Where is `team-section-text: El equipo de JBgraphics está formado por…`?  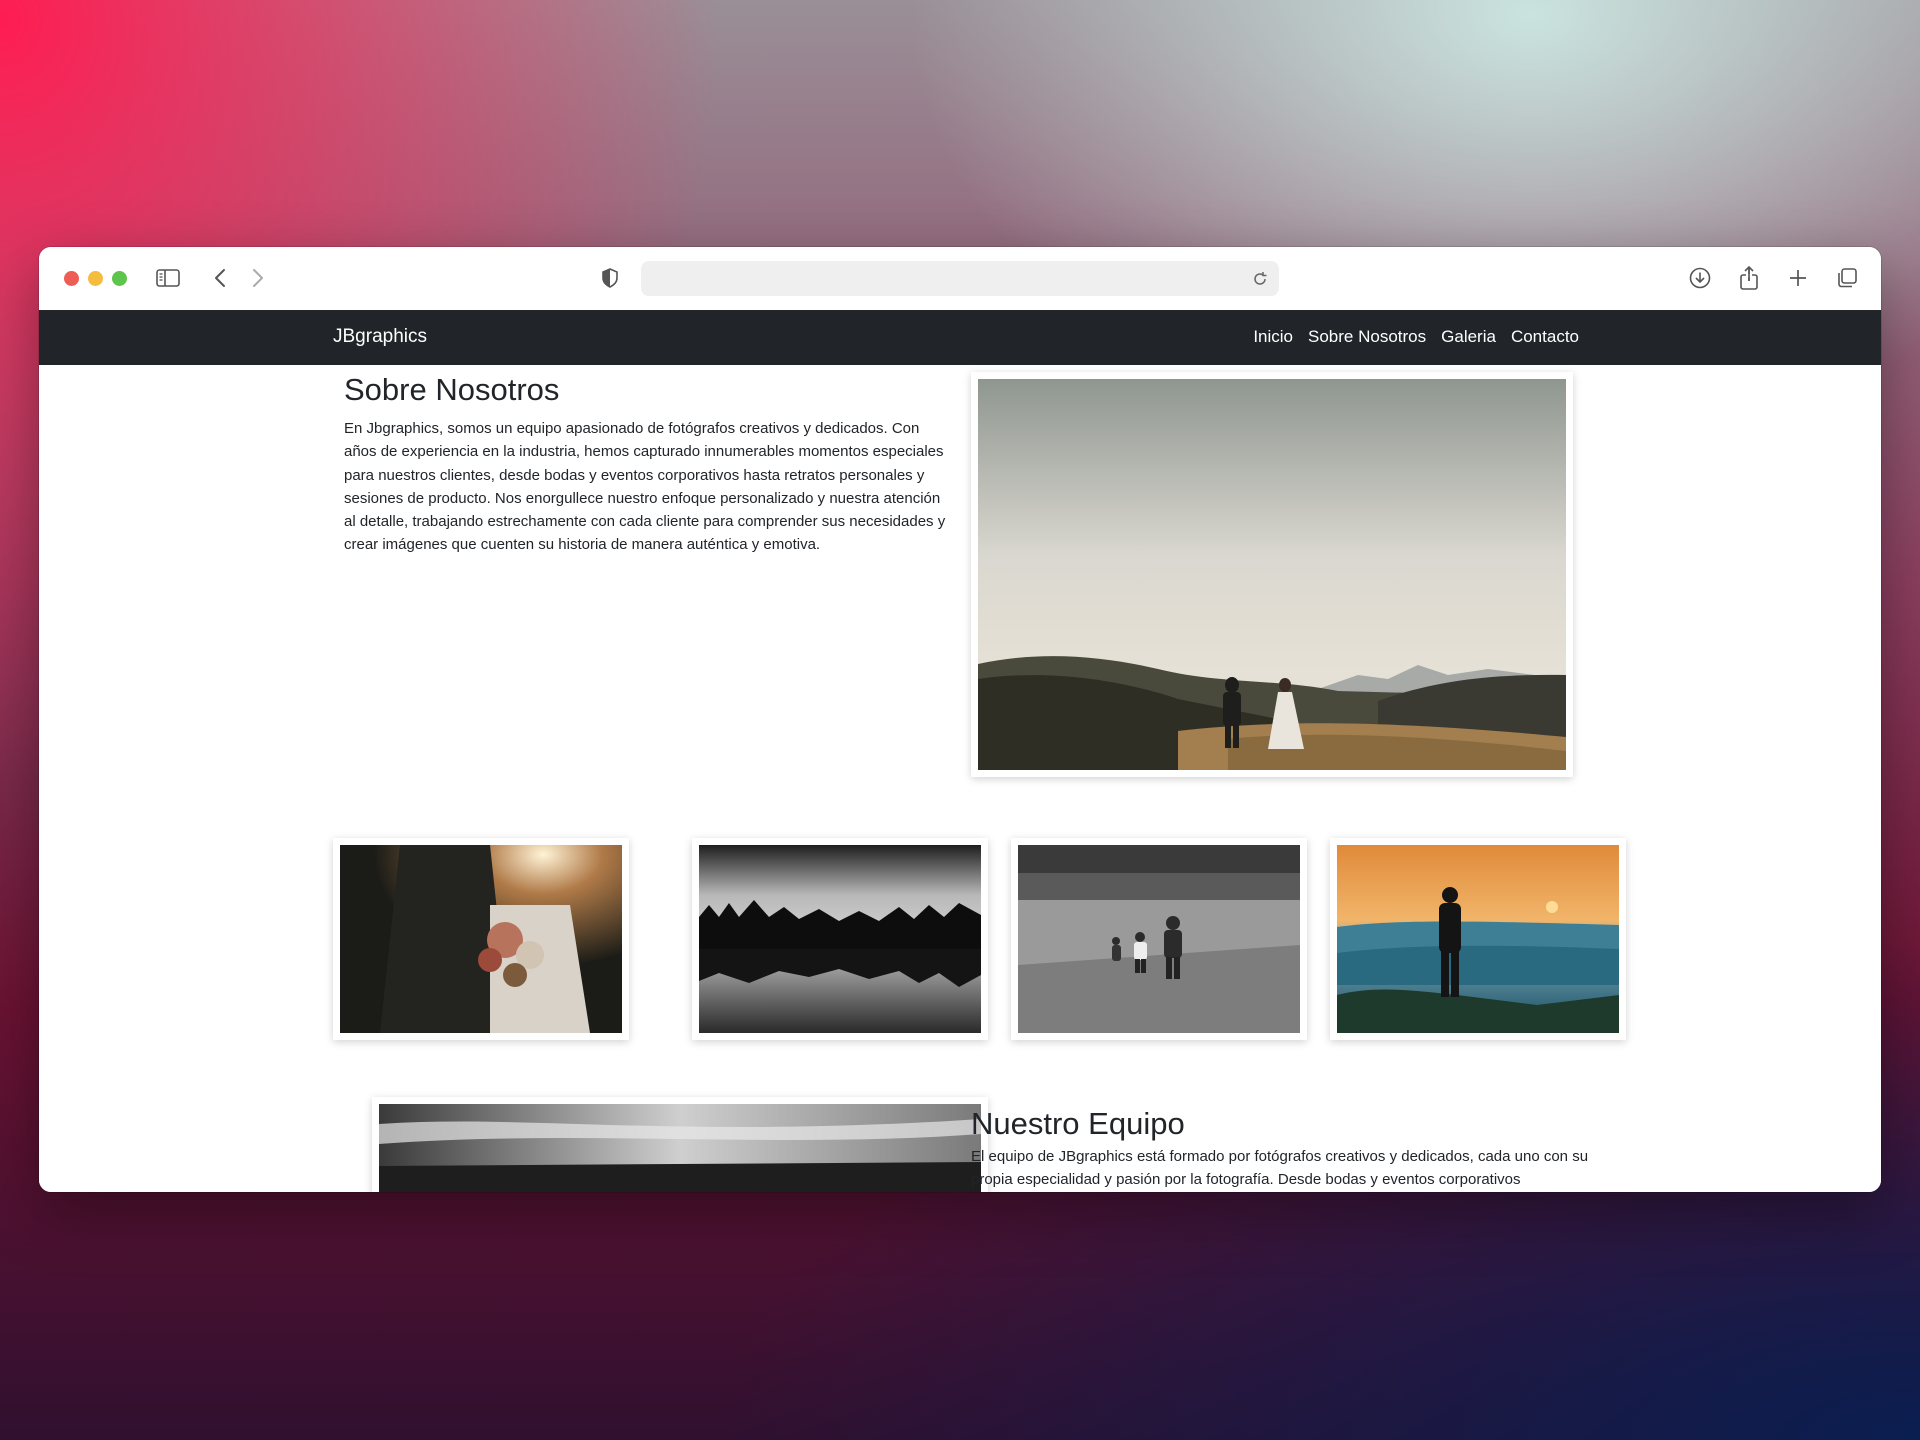 team-section-text: El equipo de JBgraphics está formado por… is located at coordinates (1280, 1168).